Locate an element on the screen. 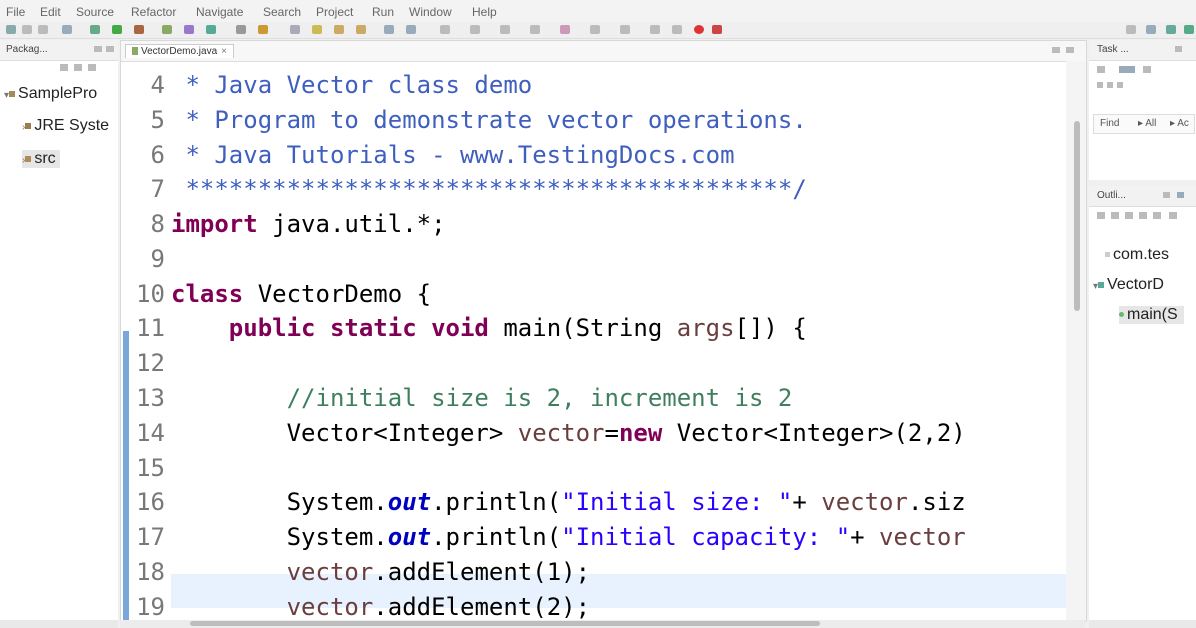 Image resolution: width=1196 pixels, height=628 pixels. collapse-all-icon is located at coordinates (64, 67).